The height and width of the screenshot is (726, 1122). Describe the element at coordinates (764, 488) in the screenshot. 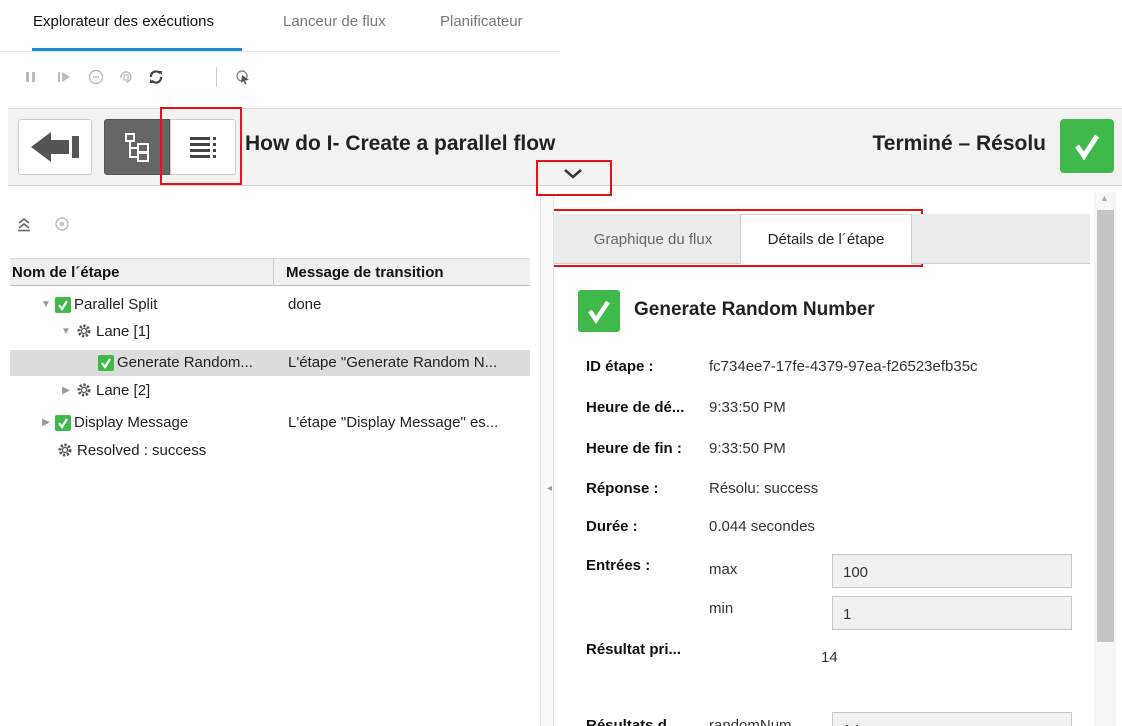

I see `response-value: Résolu: success` at that location.